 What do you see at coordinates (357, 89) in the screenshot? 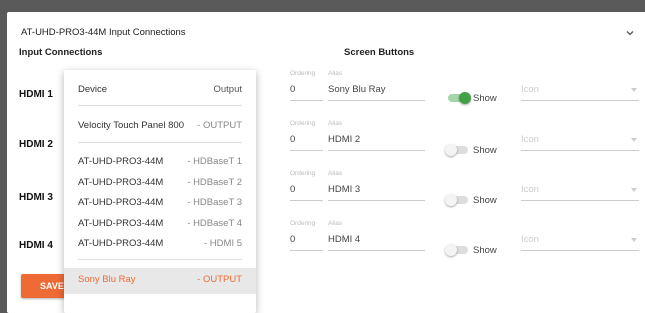
I see `alias-input: Sony Blu Ray` at bounding box center [357, 89].